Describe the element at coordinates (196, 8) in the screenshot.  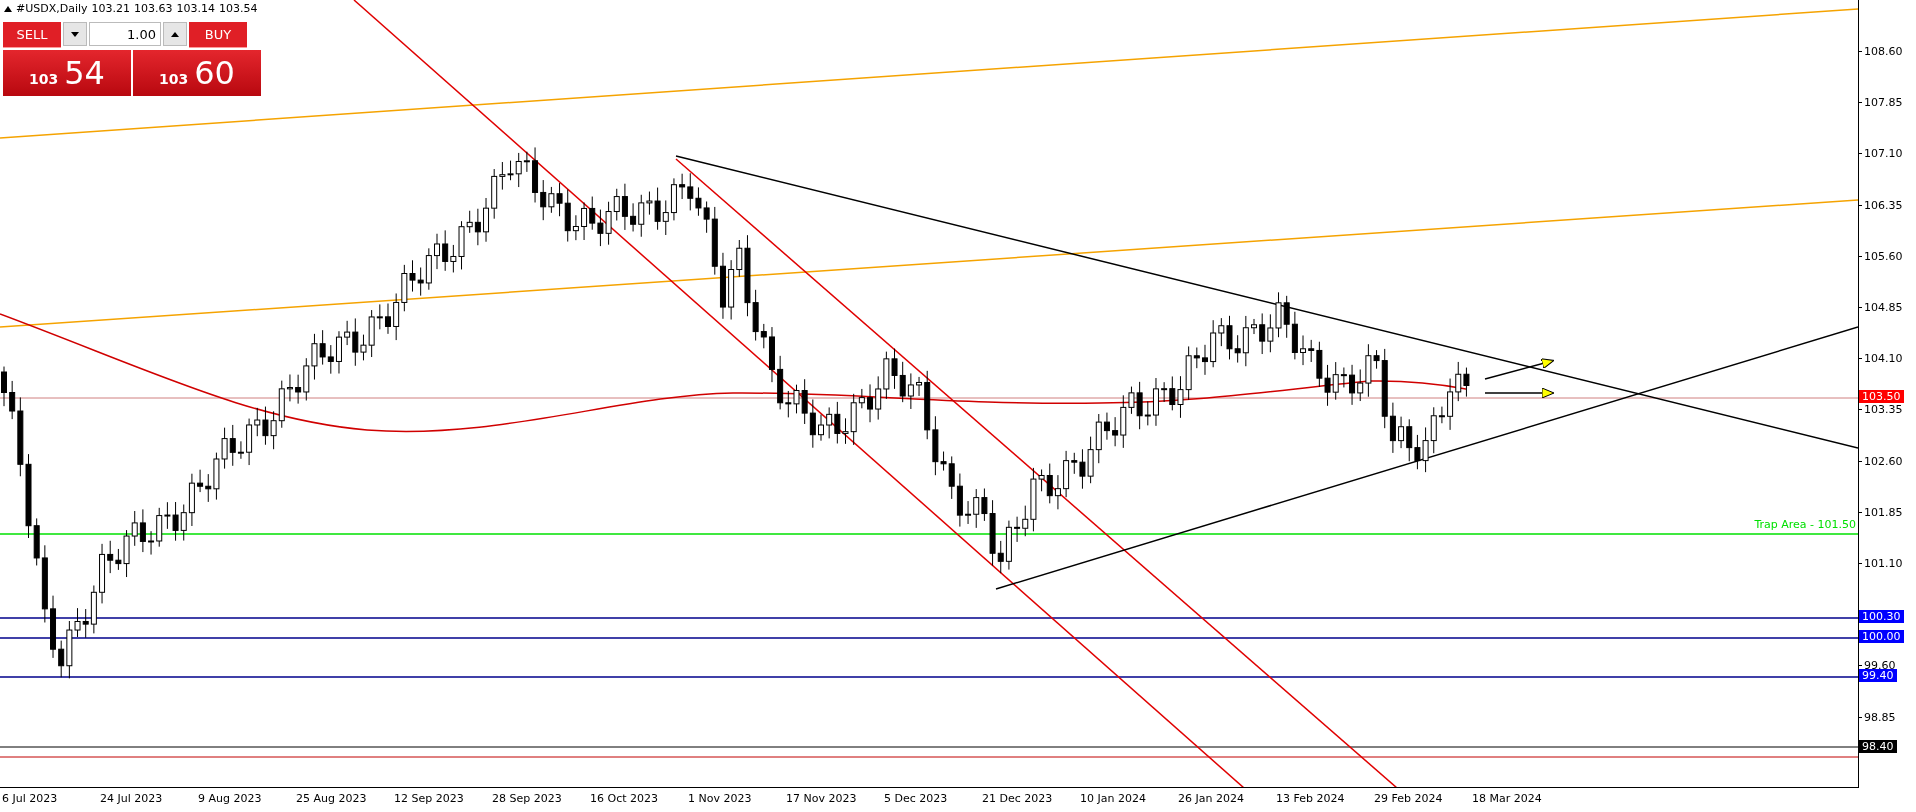
I see `price-value: 103.14` at that location.